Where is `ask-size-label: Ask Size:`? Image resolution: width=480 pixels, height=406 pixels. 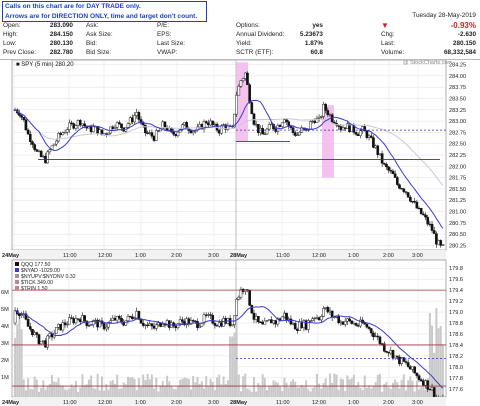
ask-size-label: Ask Size: is located at coordinates (99, 34).